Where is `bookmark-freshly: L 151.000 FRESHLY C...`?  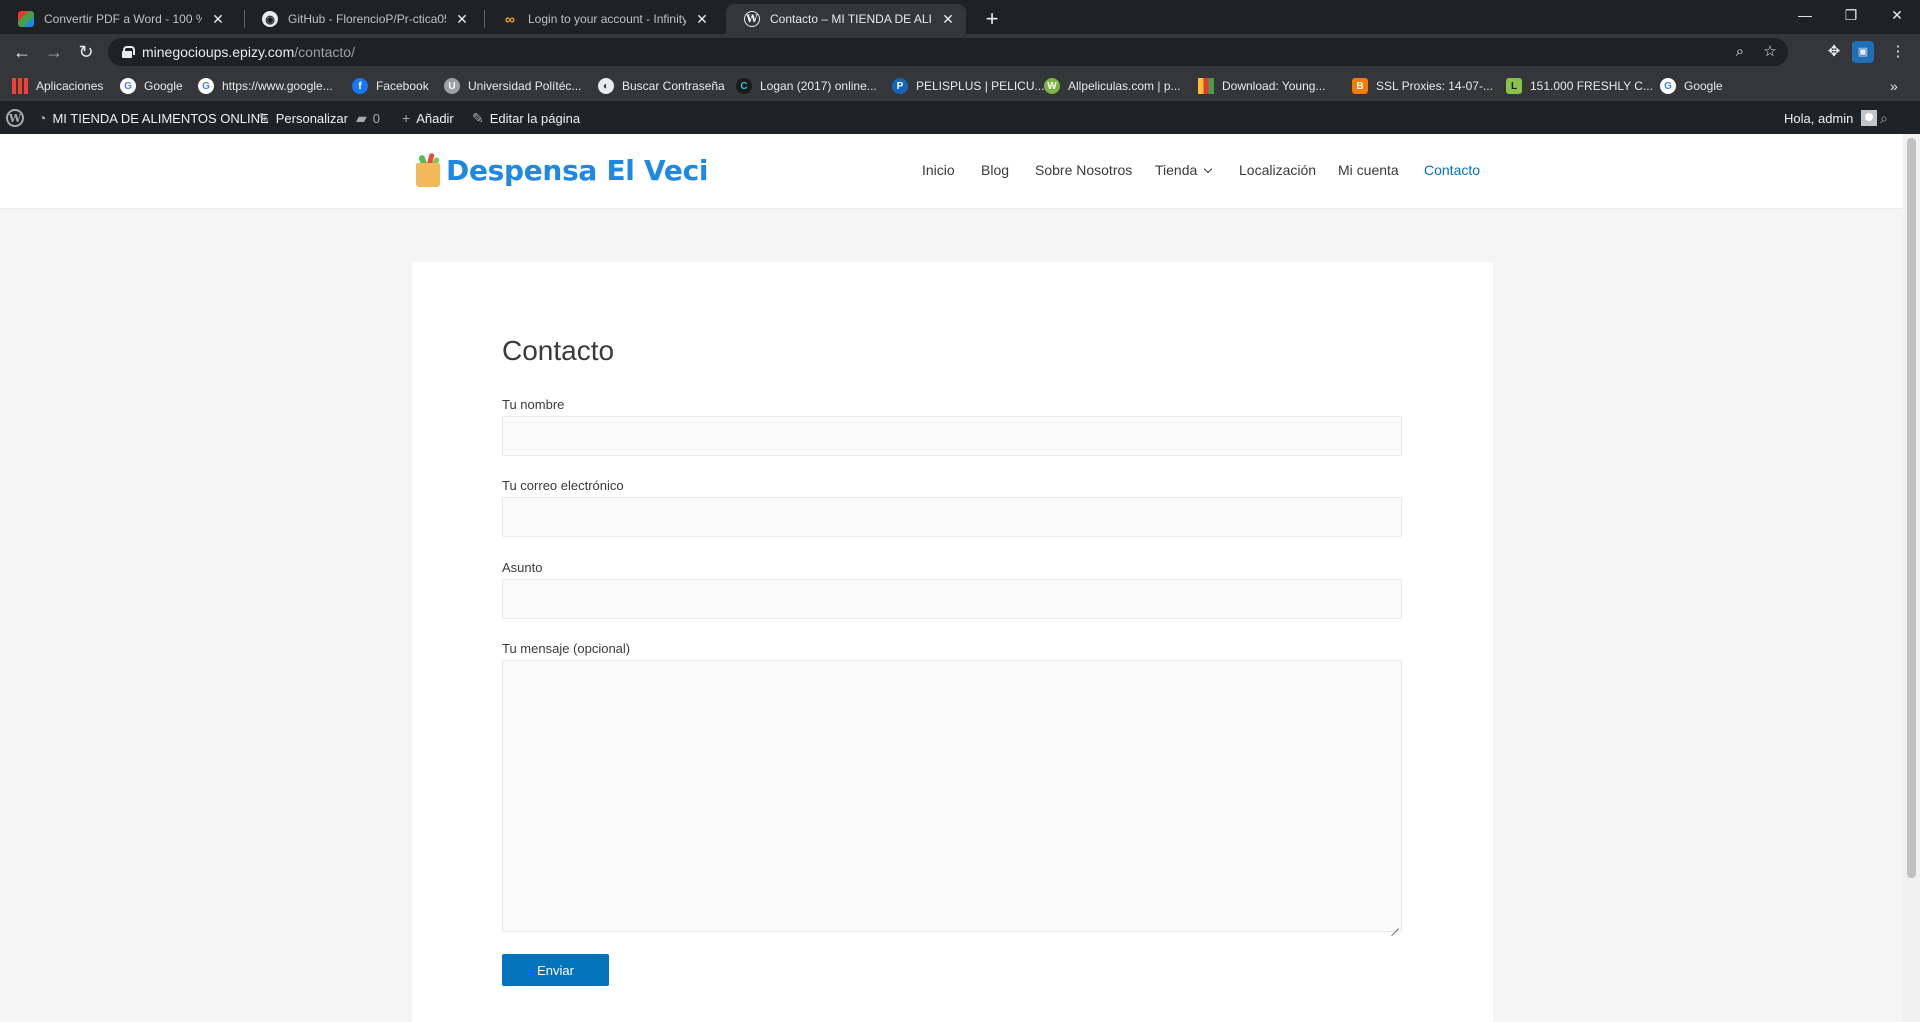 bookmark-freshly: L 151.000 FRESHLY C... is located at coordinates (1579, 86).